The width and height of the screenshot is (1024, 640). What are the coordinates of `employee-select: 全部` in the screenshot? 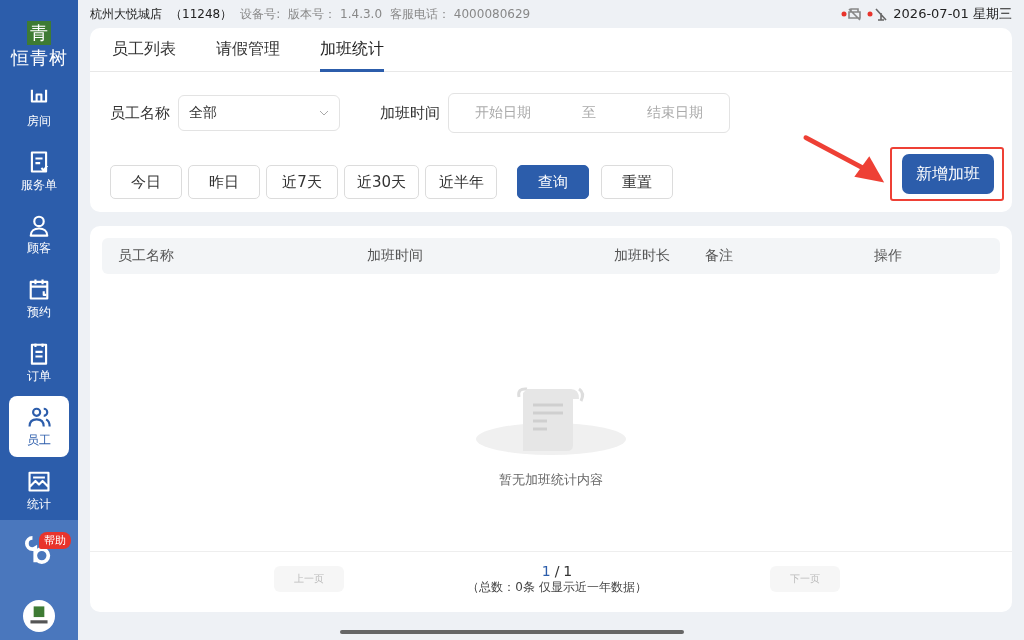 It's located at (259, 113).